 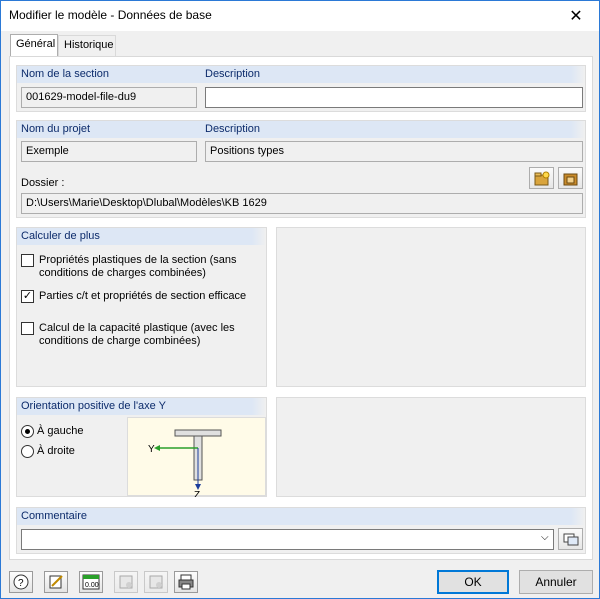 I want to click on comment-group-header: Commentaire, so click(x=301, y=516).